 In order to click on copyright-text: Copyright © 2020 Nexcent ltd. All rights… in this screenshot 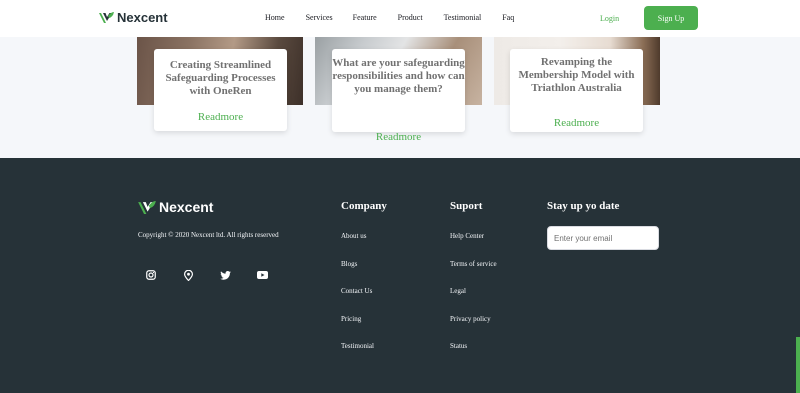, I will do `click(208, 235)`.